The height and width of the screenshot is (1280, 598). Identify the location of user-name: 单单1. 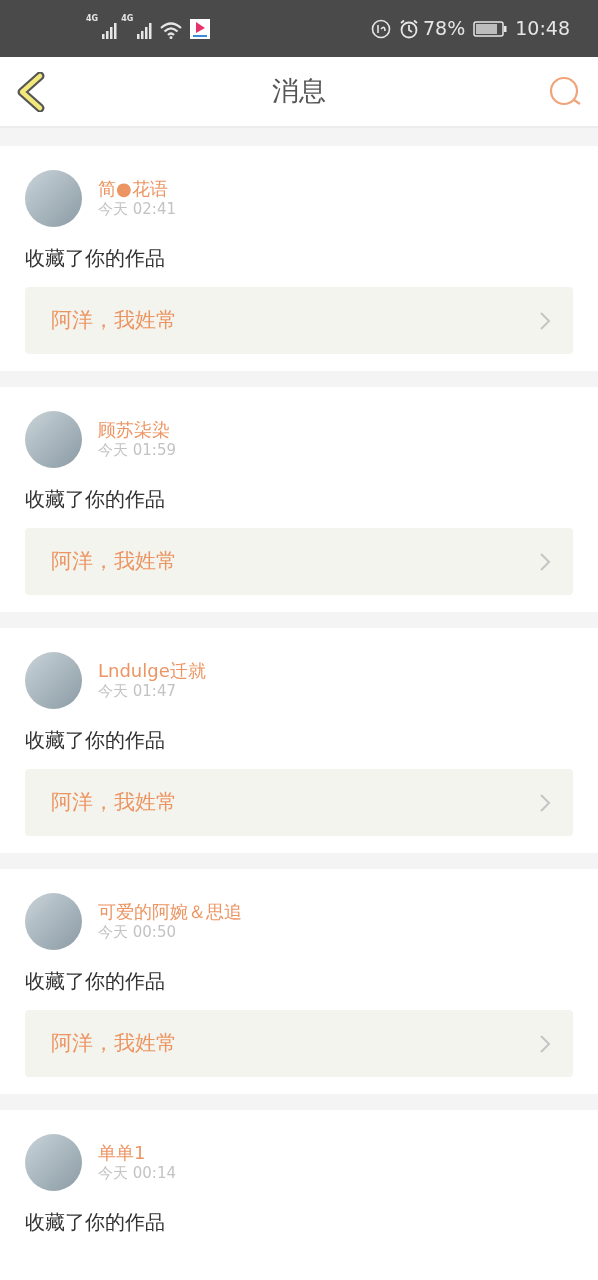
(137, 1153).